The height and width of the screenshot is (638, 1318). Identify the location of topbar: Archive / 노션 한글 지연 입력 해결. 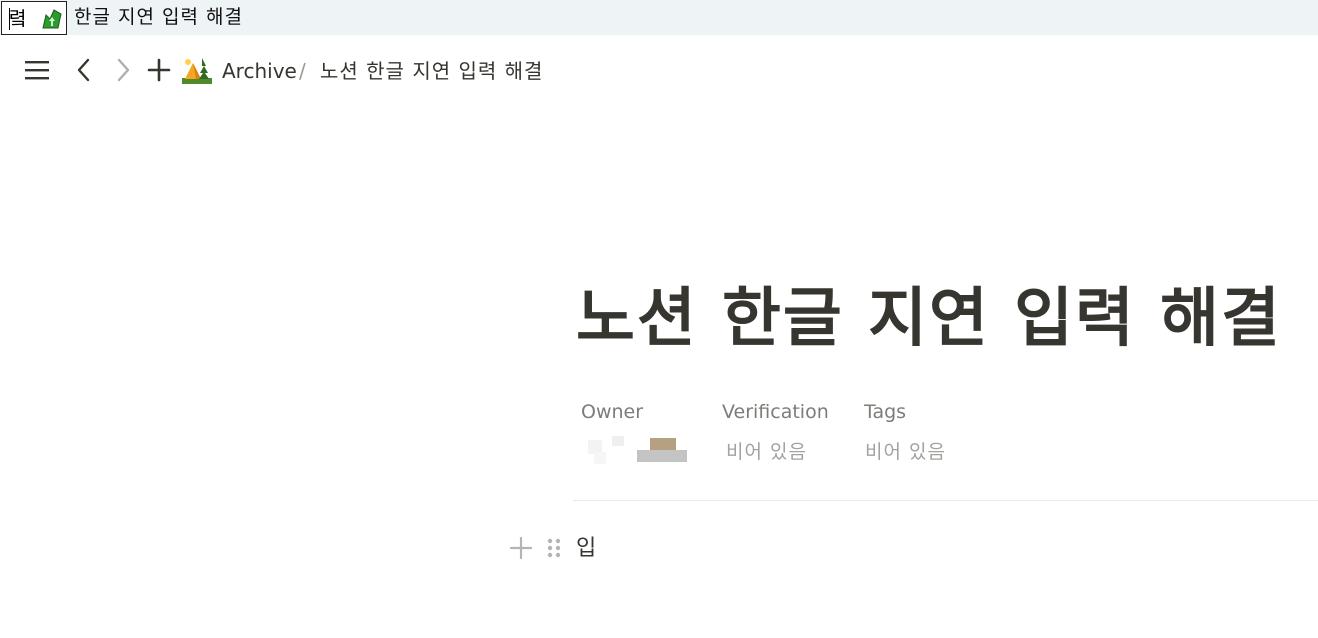
(659, 70).